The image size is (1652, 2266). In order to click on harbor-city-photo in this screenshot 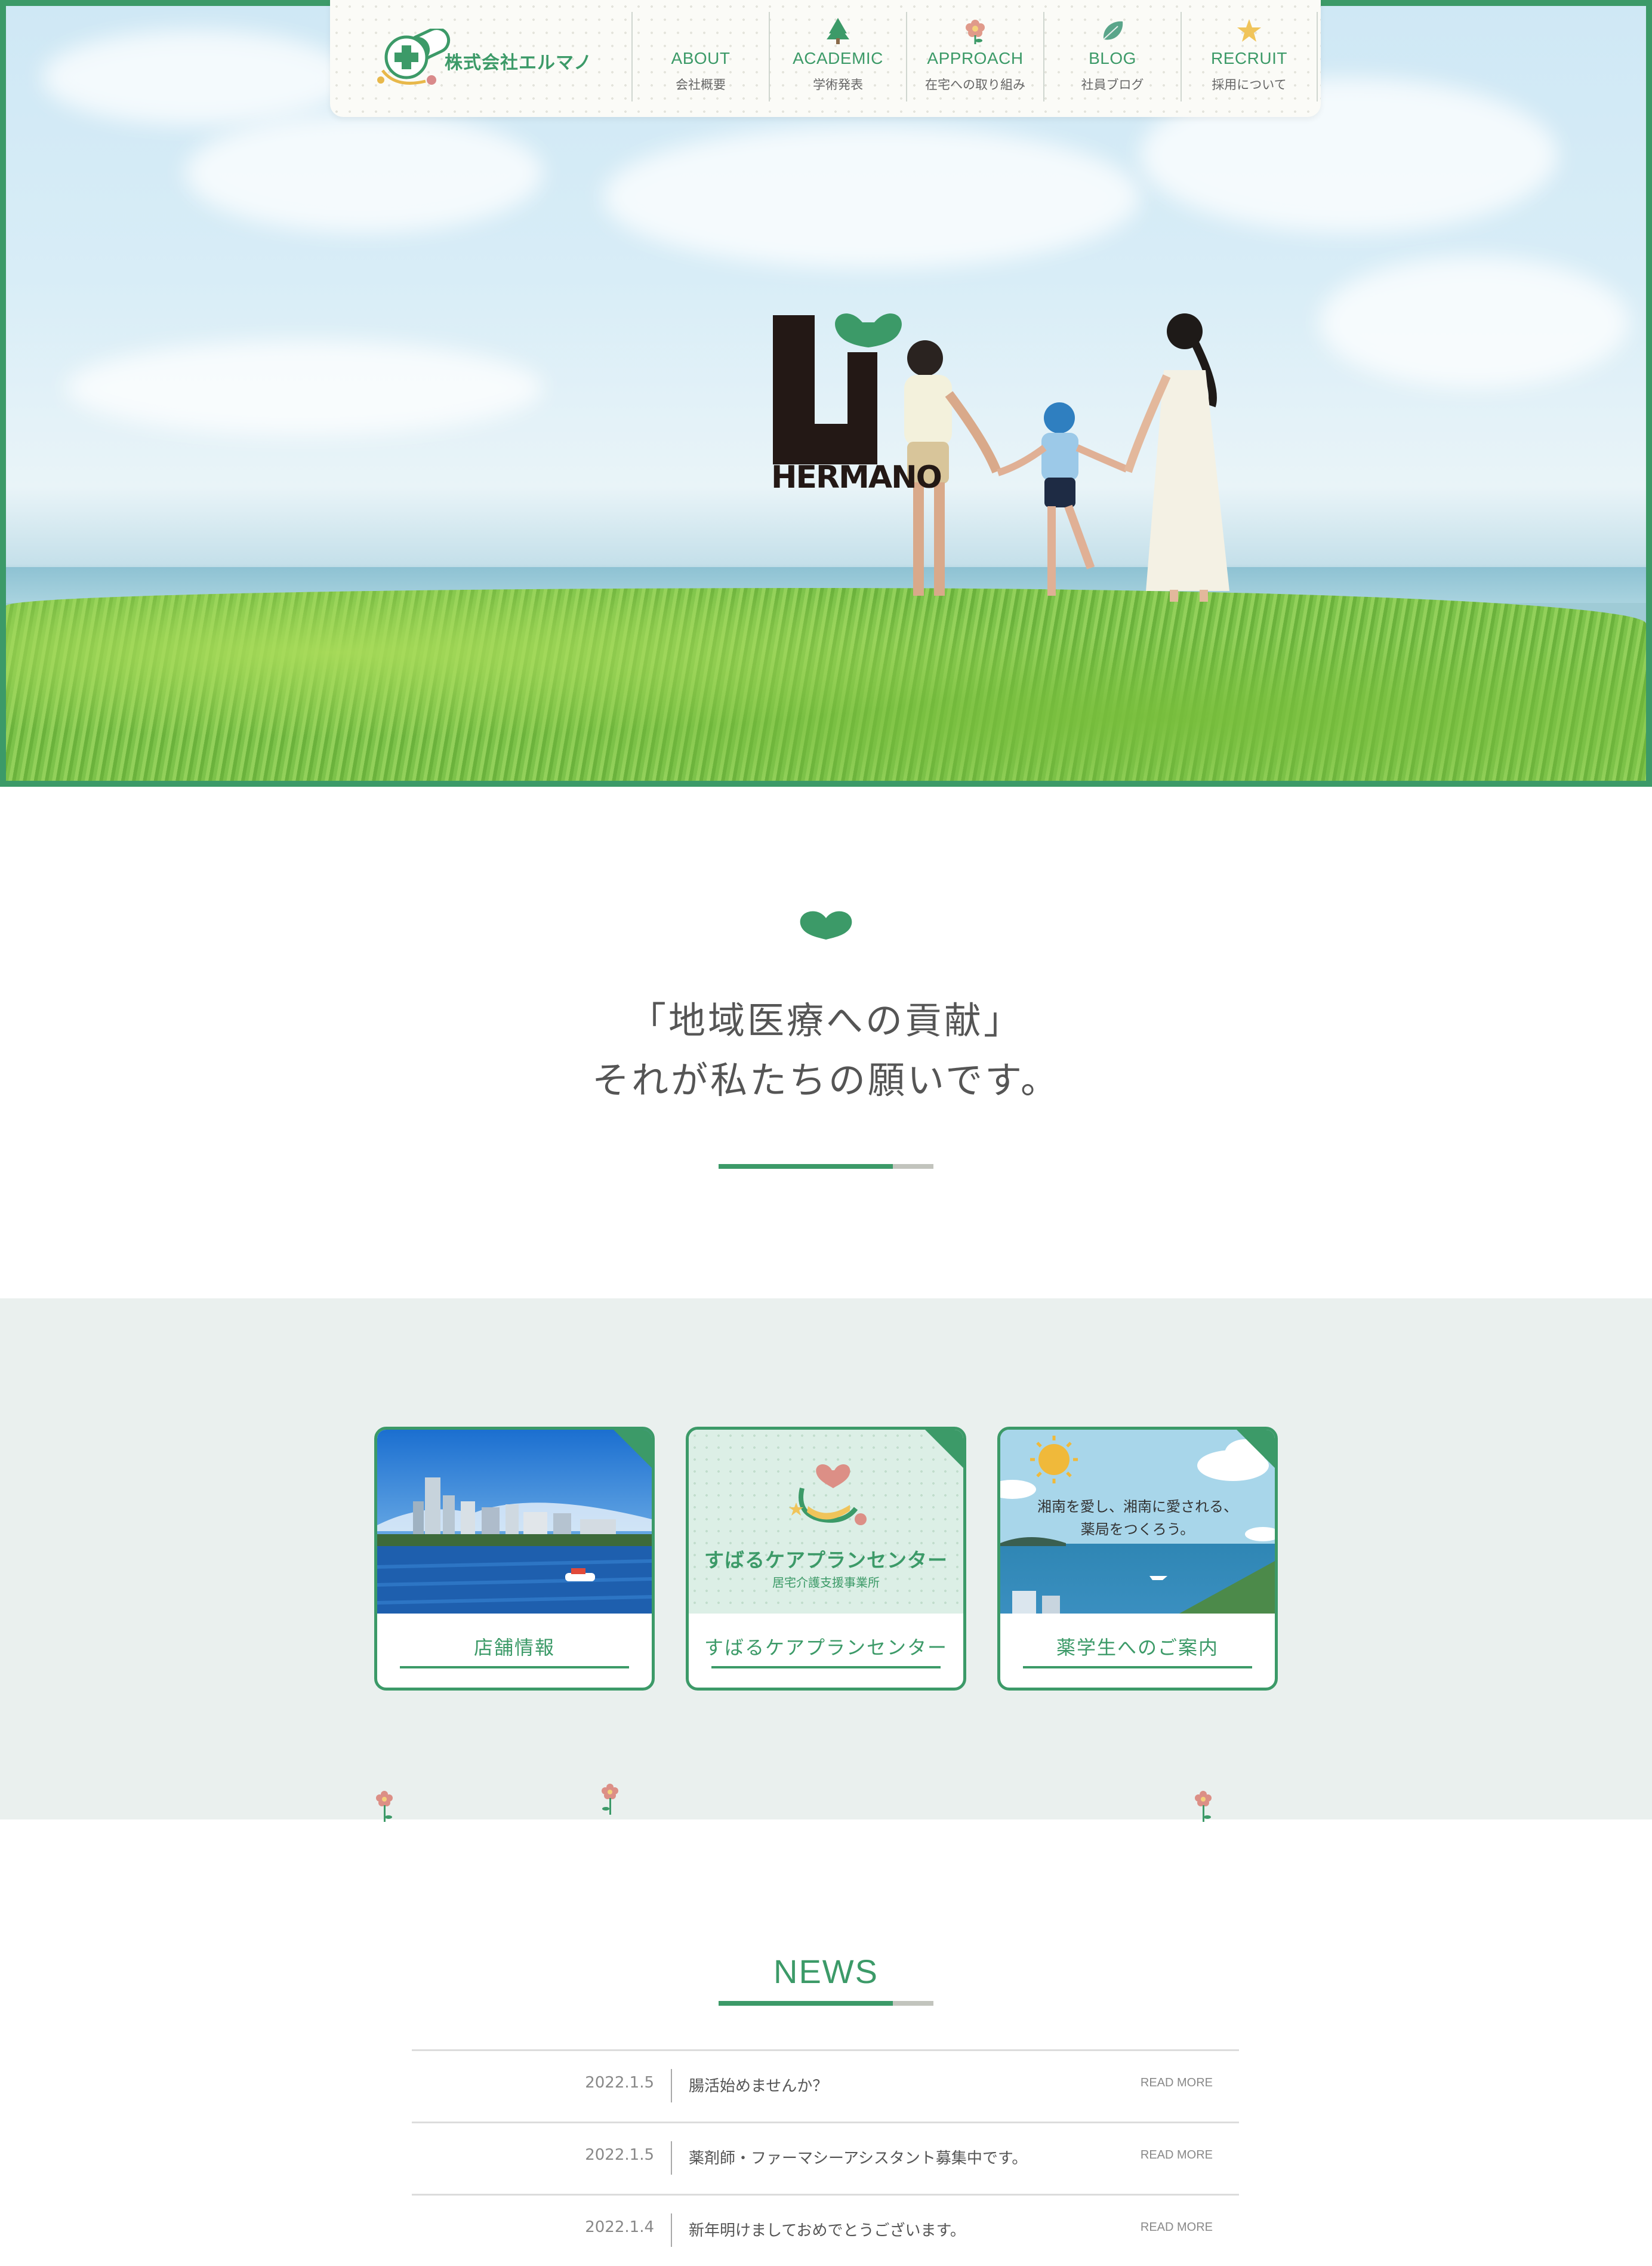, I will do `click(514, 1522)`.